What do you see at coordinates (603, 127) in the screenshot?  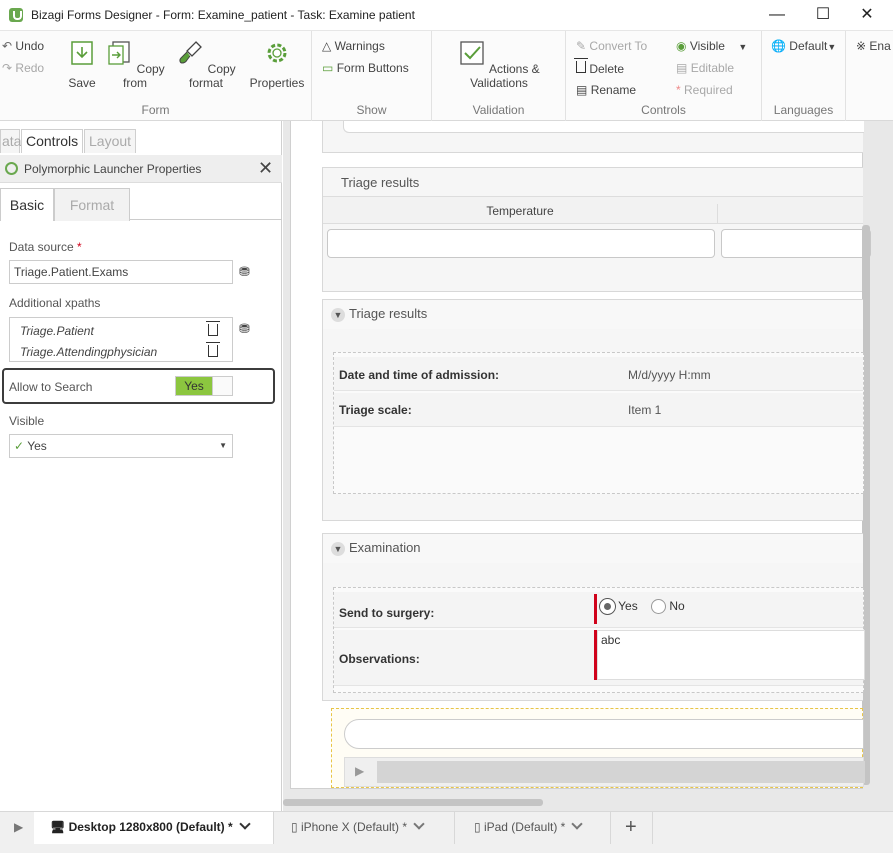 I see `previous-section-inner` at bounding box center [603, 127].